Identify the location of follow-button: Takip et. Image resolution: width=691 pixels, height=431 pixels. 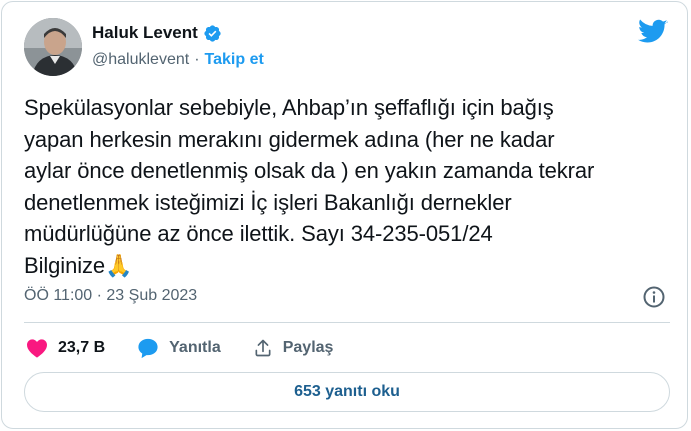
(234, 60).